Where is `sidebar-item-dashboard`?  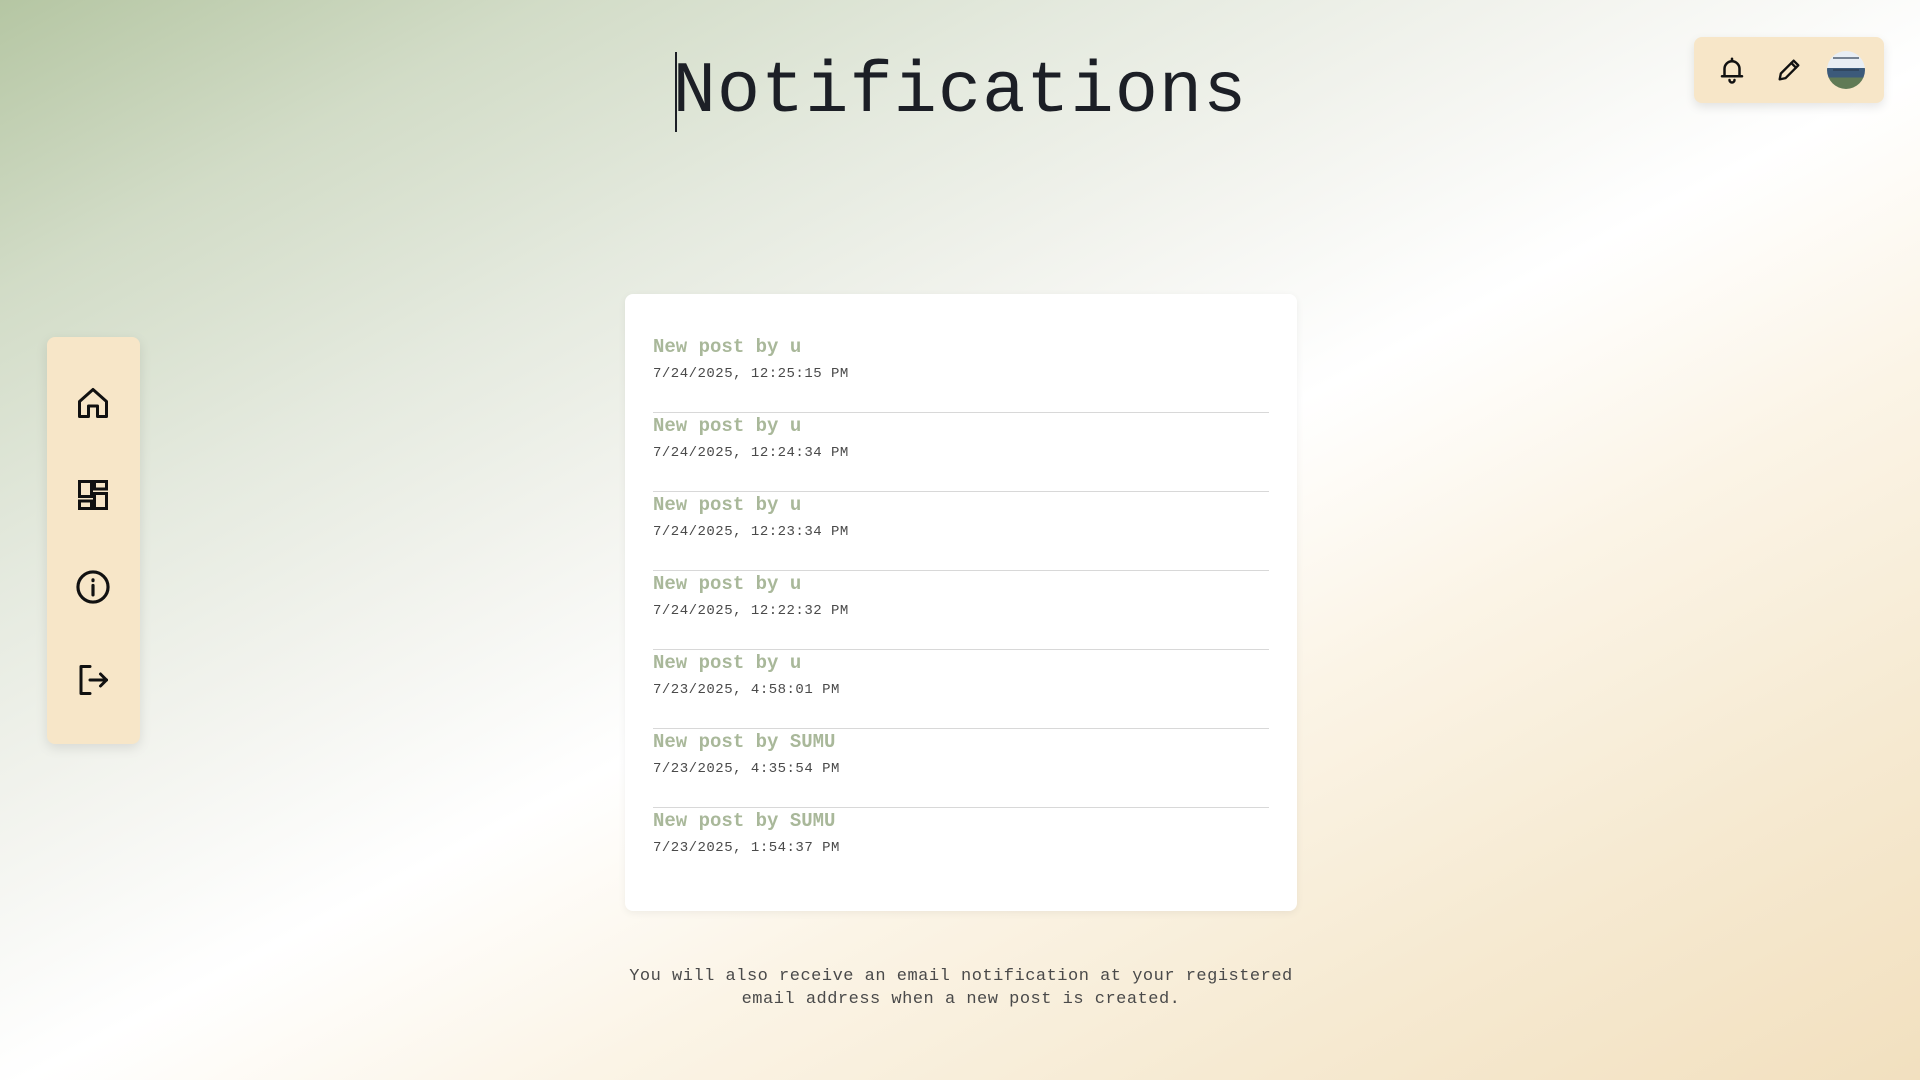
sidebar-item-dashboard is located at coordinates (93, 495).